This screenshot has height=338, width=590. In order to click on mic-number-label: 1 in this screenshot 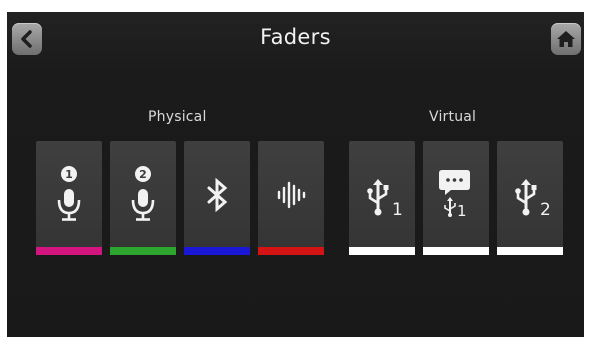, I will do `click(69, 174)`.